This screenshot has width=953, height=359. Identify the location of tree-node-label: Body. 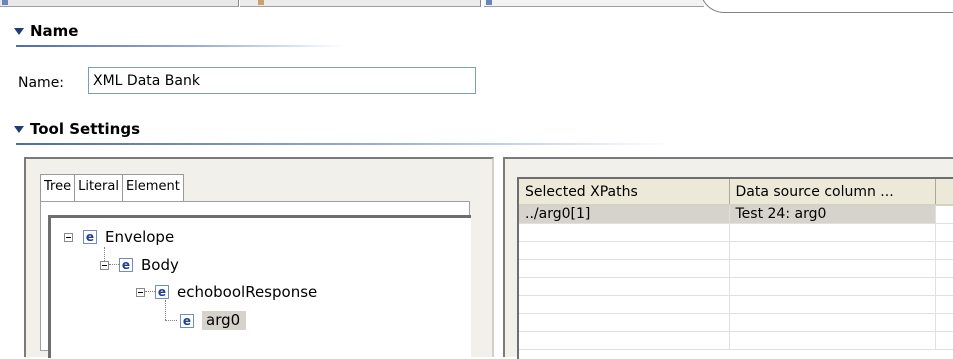
(160, 265).